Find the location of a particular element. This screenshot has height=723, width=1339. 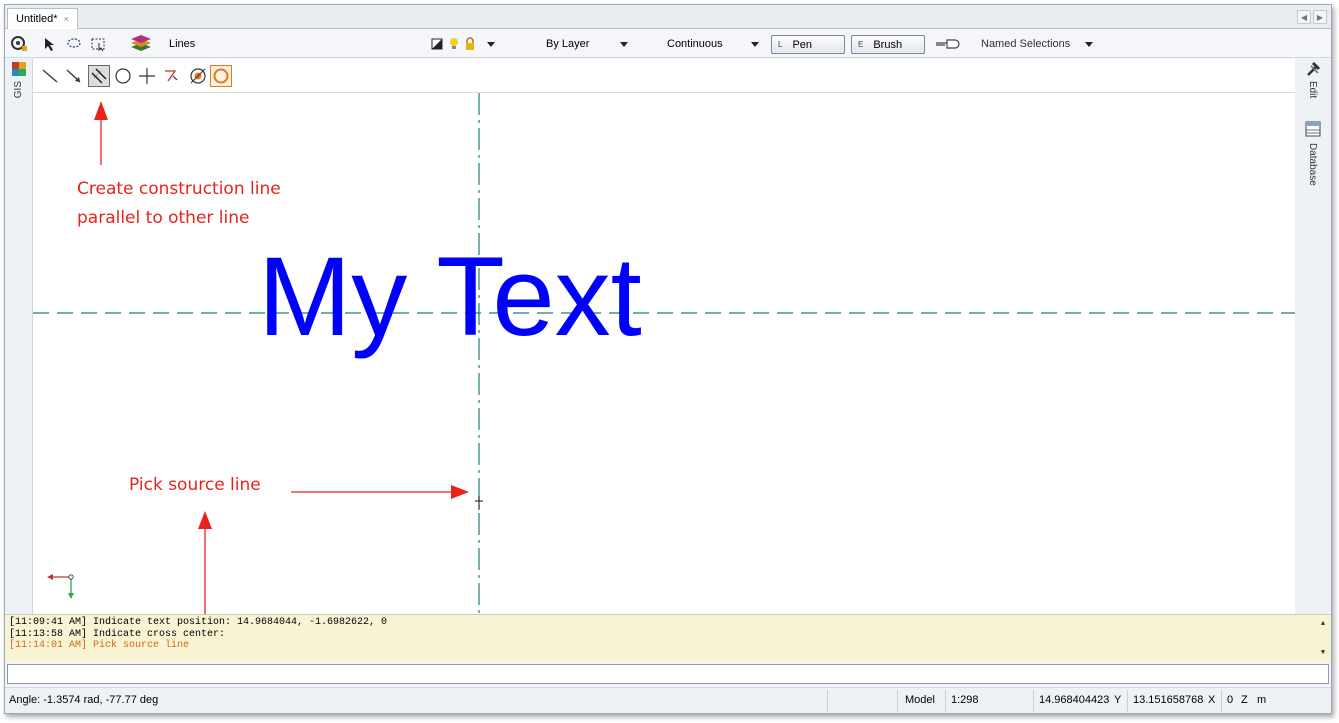

cross-tool-icon is located at coordinates (147, 76).